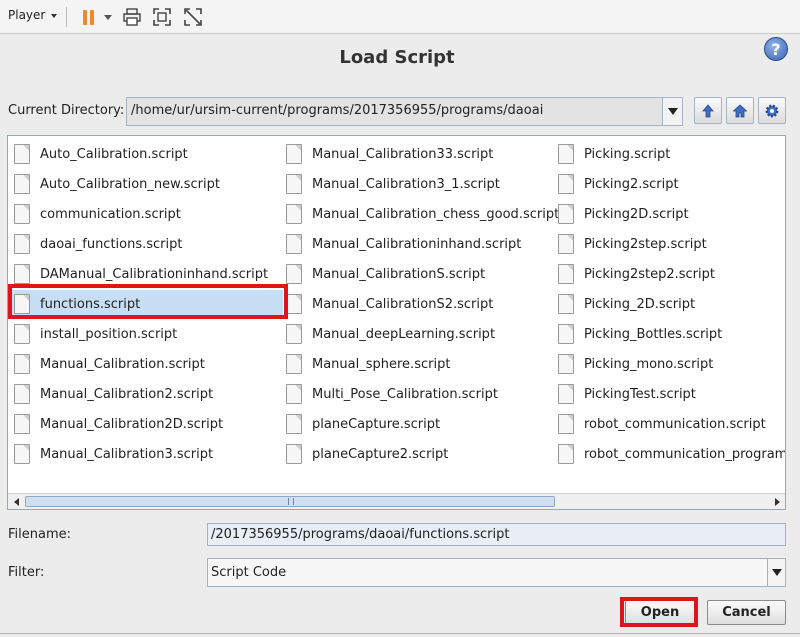 This screenshot has width=800, height=637. What do you see at coordinates (776, 49) in the screenshot?
I see `help-icon: ?` at bounding box center [776, 49].